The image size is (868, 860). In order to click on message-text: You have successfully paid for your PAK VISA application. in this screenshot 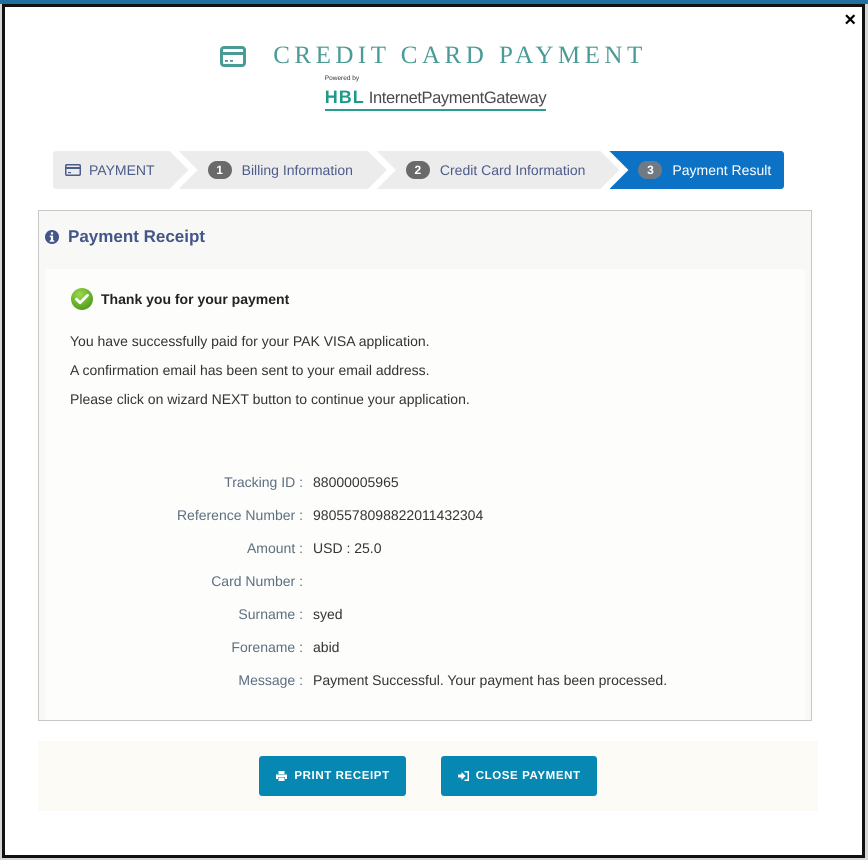, I will do `click(250, 341)`.